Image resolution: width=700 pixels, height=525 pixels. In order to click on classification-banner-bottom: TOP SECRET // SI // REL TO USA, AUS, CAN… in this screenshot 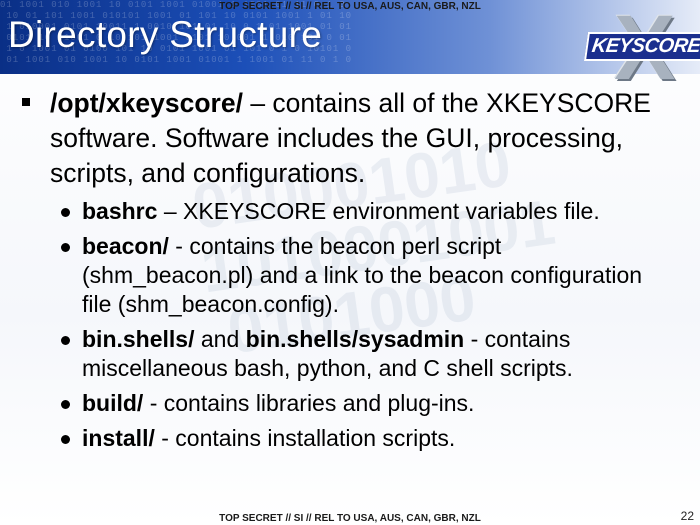, I will do `click(350, 518)`.